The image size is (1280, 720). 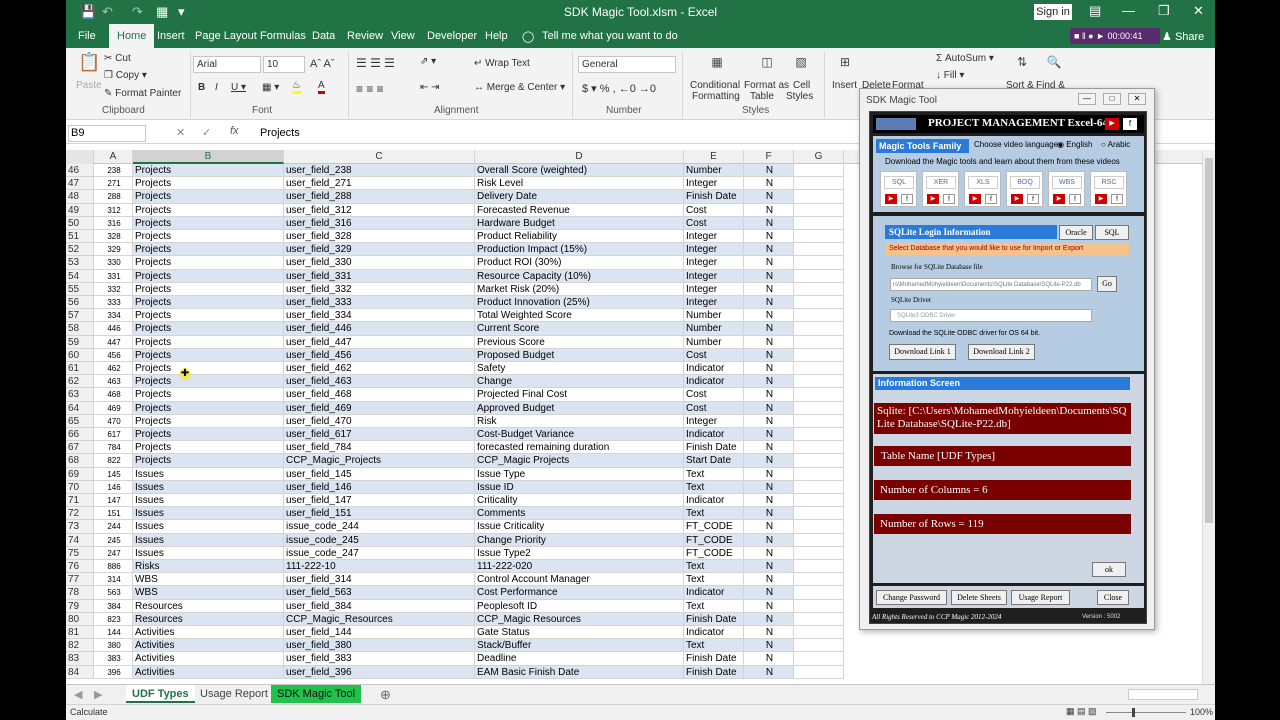 What do you see at coordinates (715, 85) in the screenshot?
I see `conditional-formatting-button: Conditional` at bounding box center [715, 85].